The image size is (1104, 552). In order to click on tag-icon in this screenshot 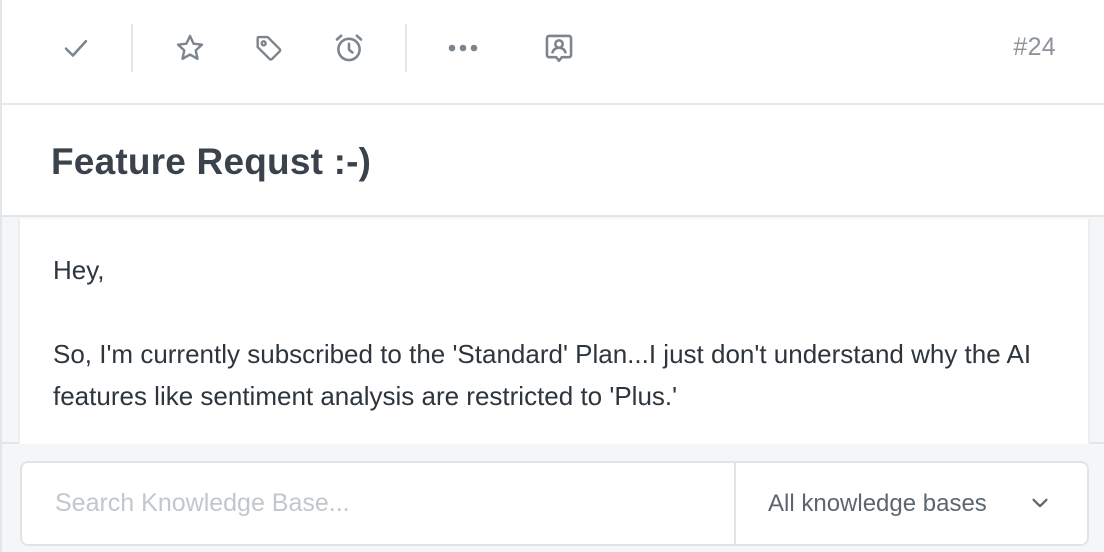, I will do `click(269, 48)`.